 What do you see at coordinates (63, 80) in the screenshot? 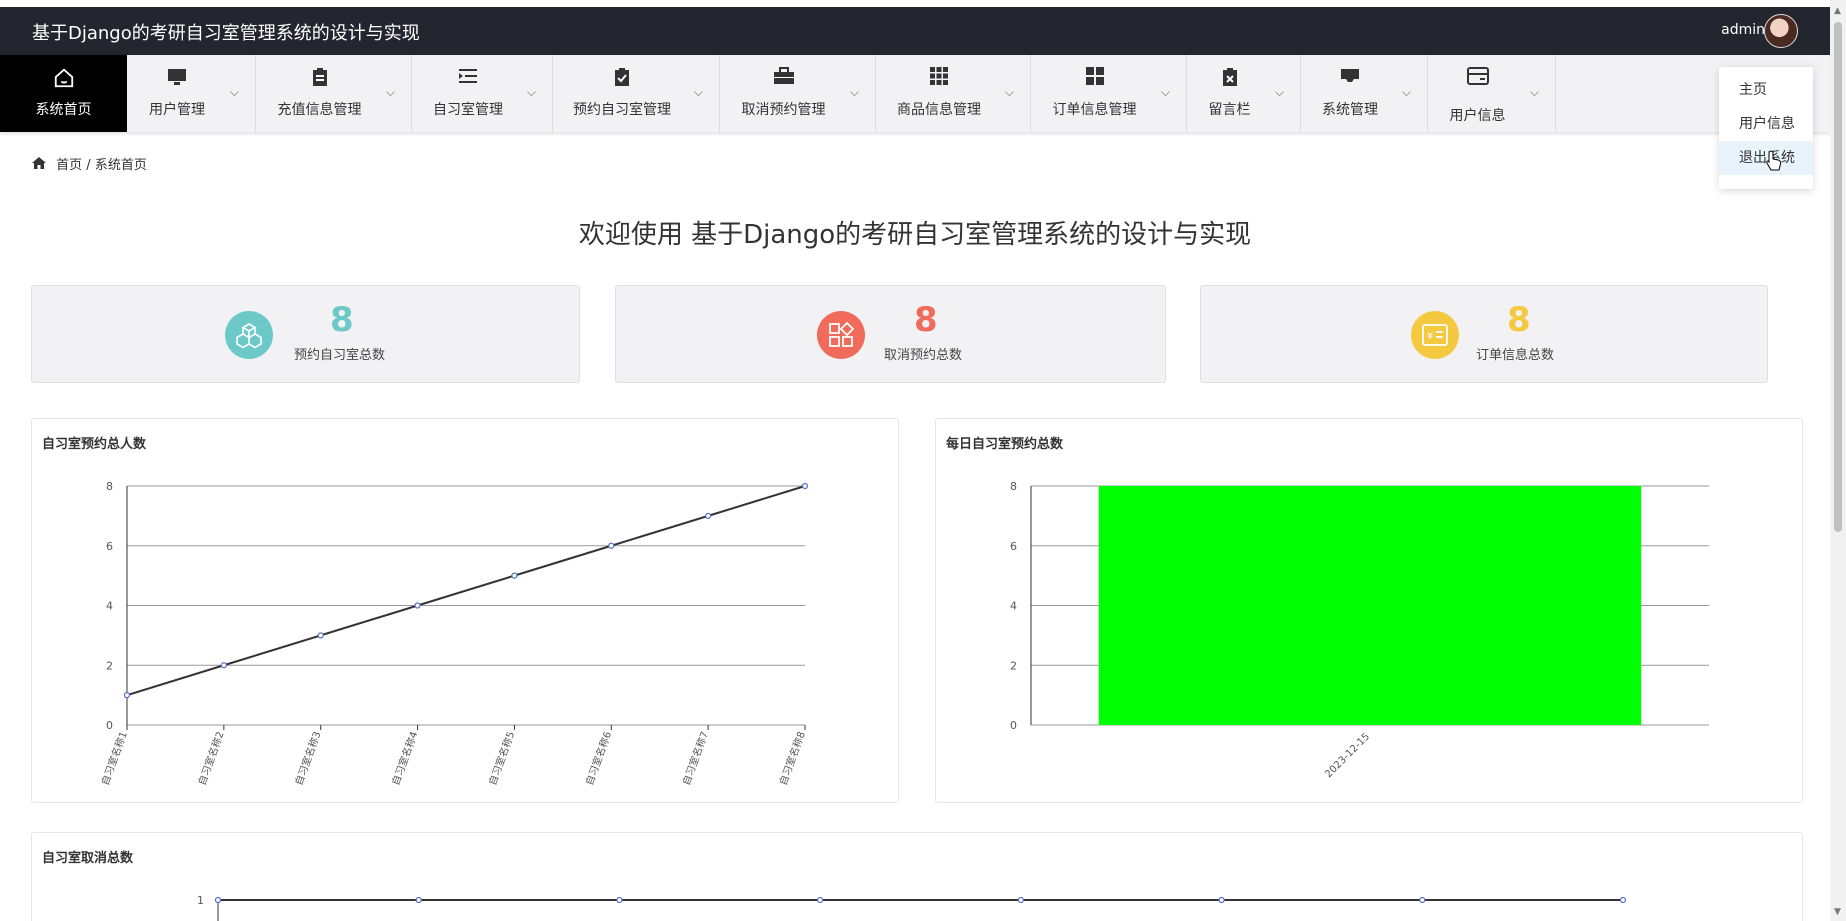
I see `home-icon` at bounding box center [63, 80].